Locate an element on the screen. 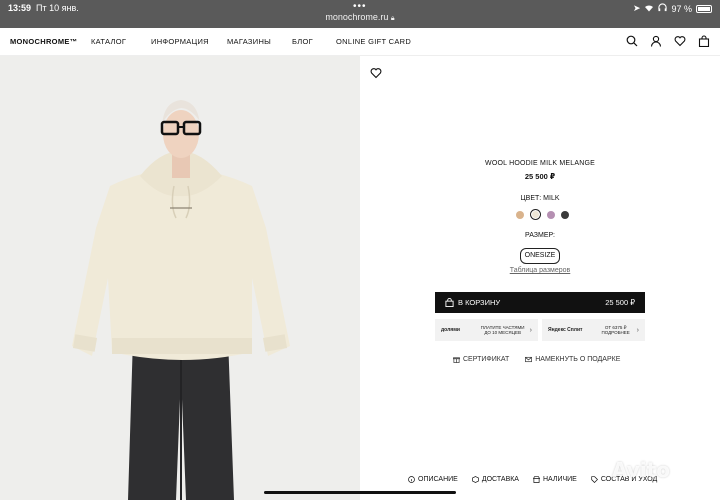  nav-catalog: КАТАЛОГ is located at coordinates (121, 41).